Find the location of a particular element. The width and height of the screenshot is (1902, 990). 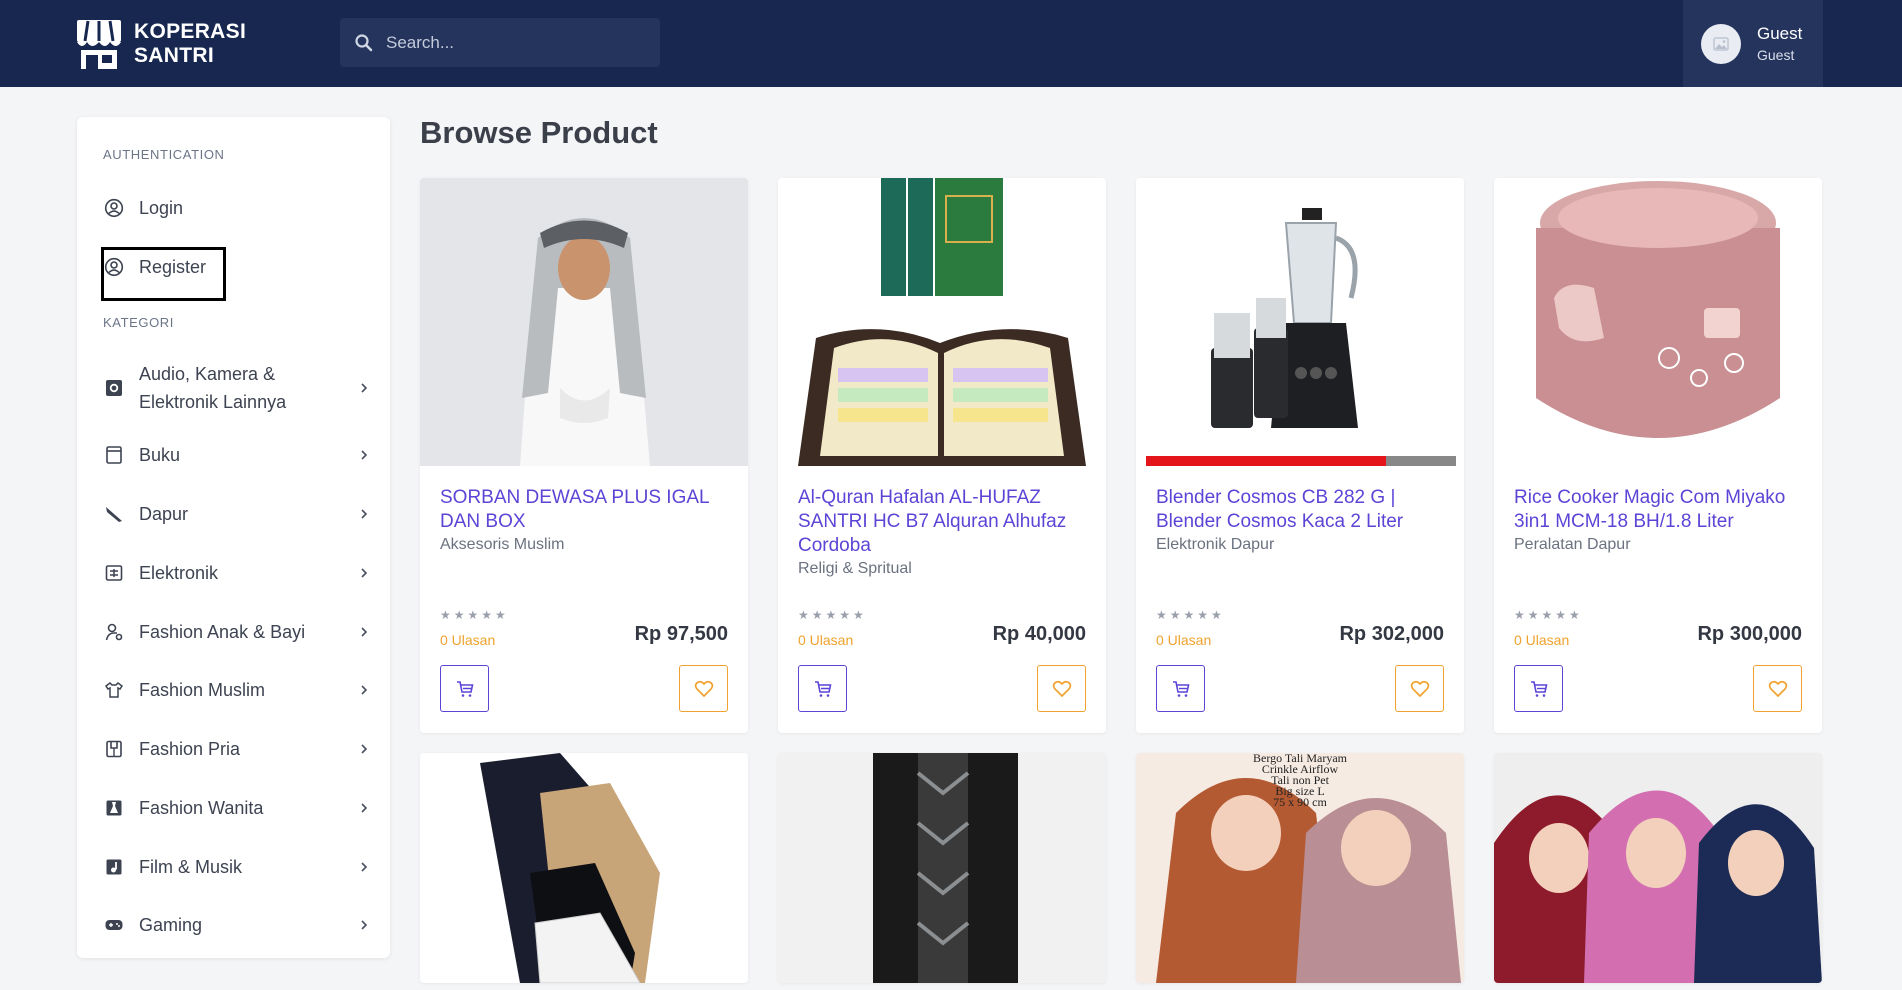

search-bar is located at coordinates (500, 42).